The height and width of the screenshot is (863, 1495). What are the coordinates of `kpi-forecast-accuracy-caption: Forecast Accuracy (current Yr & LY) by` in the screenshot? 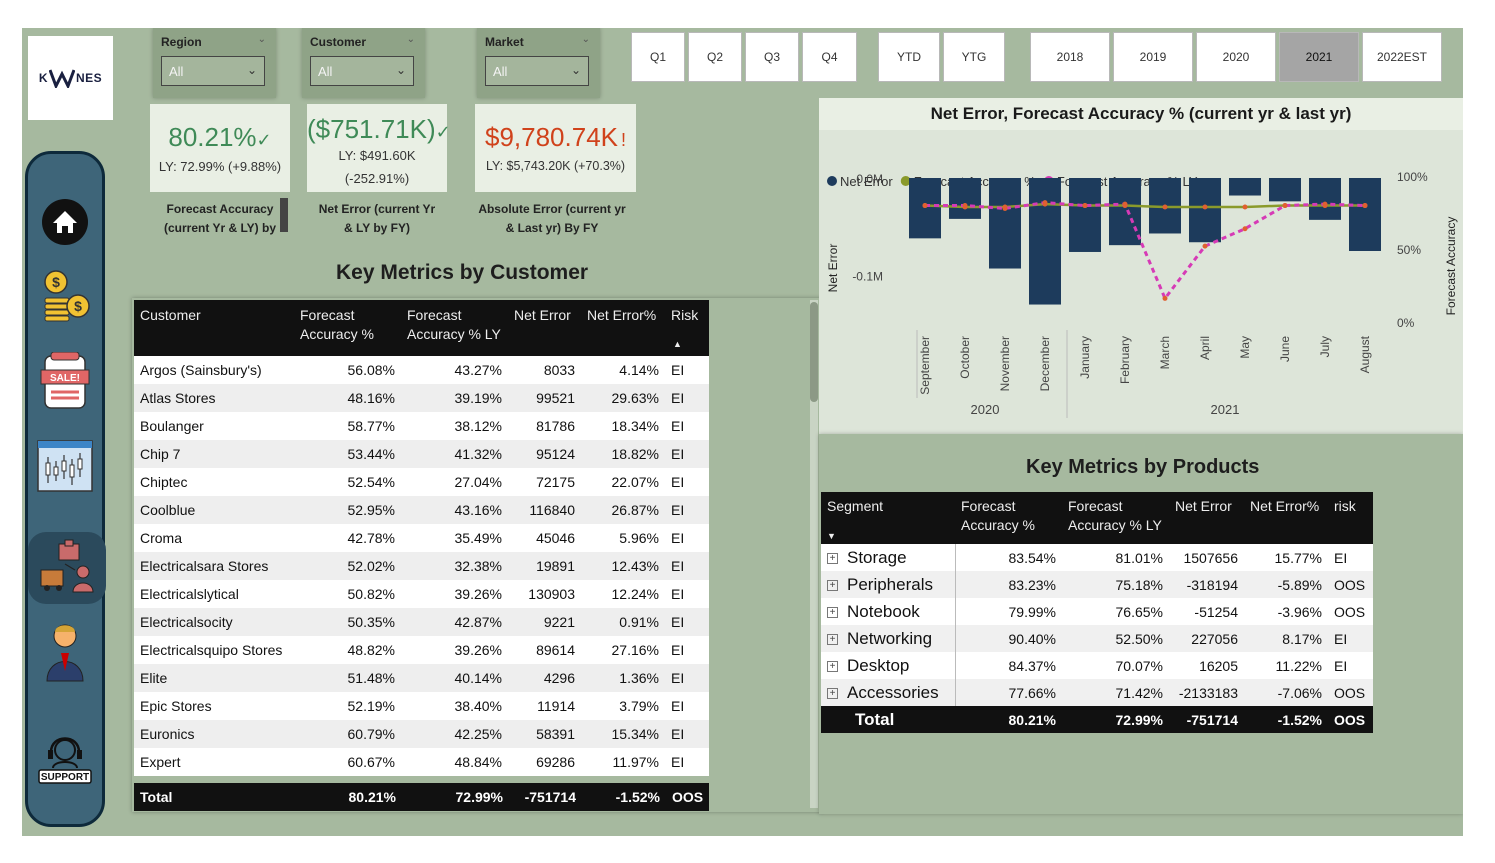 It's located at (220, 219).